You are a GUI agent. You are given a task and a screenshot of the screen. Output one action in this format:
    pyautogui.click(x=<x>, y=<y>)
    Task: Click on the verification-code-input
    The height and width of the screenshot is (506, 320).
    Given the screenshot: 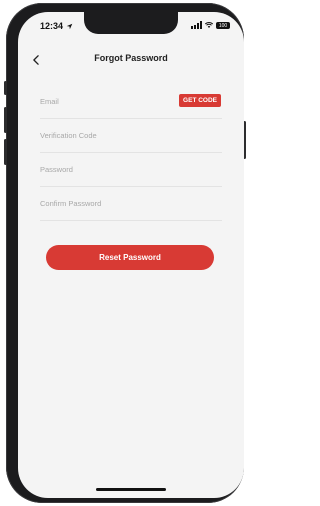 What is the action you would take?
    pyautogui.click(x=95, y=135)
    